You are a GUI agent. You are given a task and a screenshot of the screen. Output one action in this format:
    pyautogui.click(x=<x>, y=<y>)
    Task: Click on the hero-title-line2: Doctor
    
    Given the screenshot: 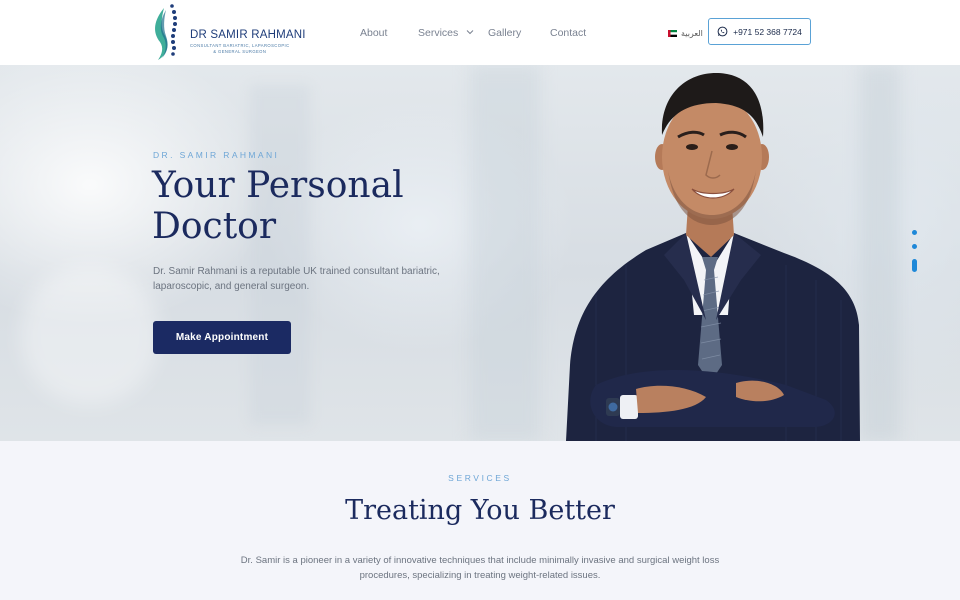 What is the action you would take?
    pyautogui.click(x=214, y=226)
    